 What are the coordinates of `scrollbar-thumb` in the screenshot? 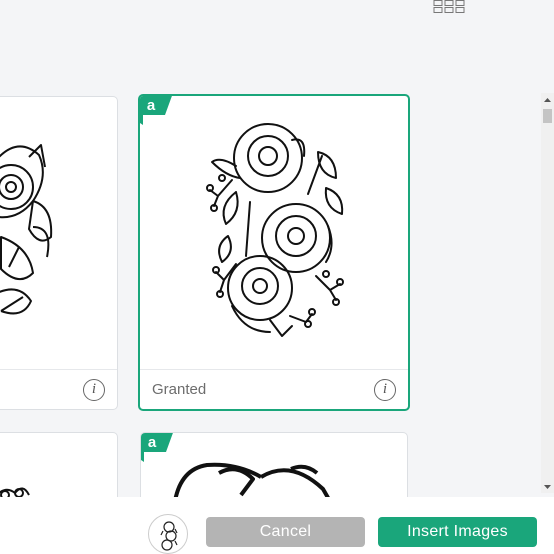 It's located at (547, 116).